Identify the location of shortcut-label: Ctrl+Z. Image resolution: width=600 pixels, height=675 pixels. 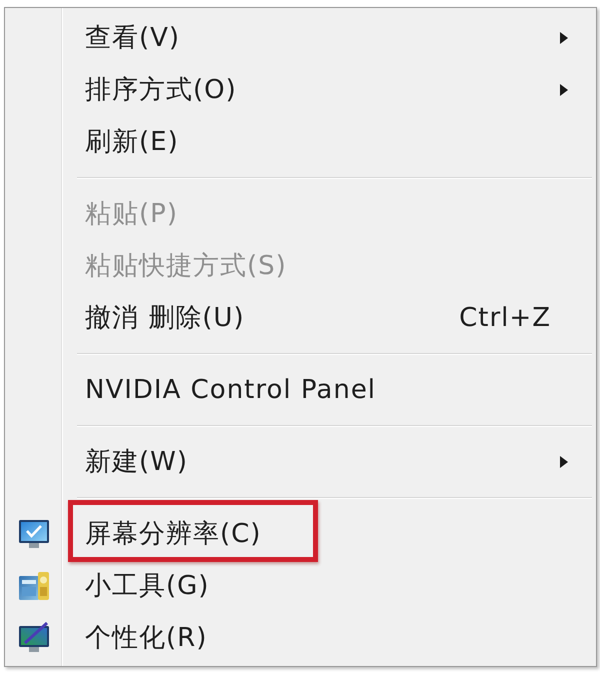
(505, 318).